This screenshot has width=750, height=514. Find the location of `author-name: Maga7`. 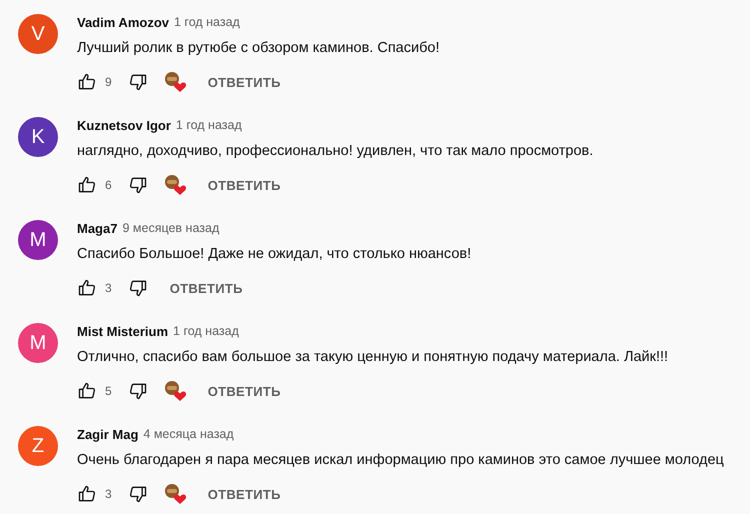

author-name: Maga7 is located at coordinates (97, 228).